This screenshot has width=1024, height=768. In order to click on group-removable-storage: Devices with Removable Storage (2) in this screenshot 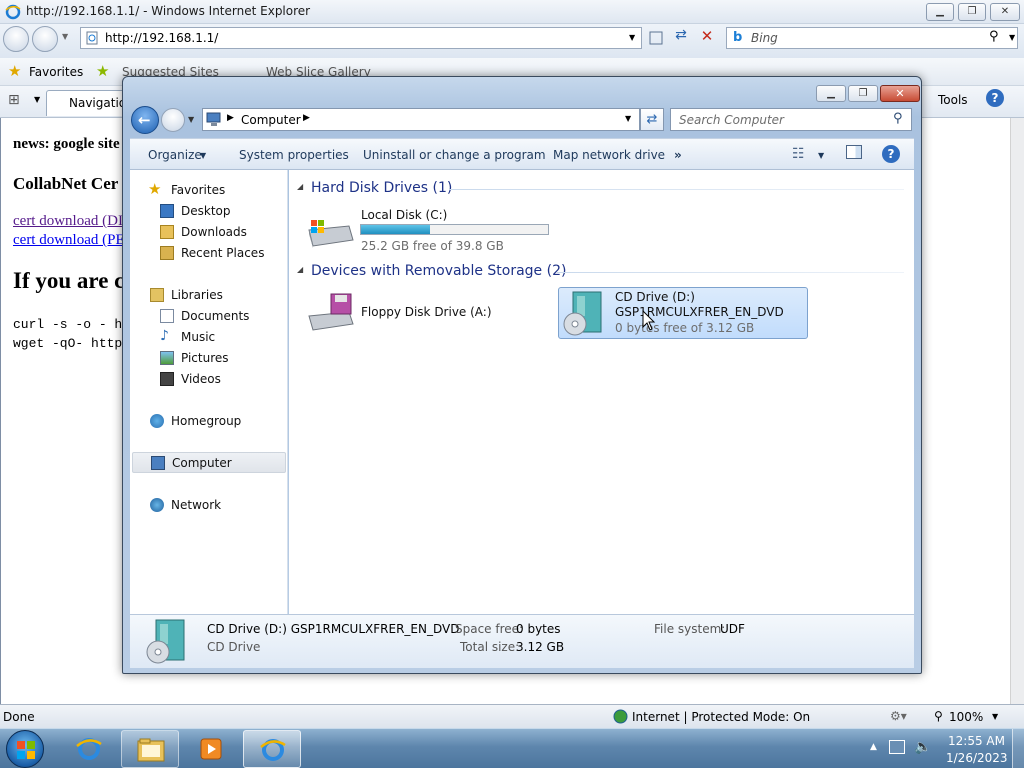, I will do `click(438, 271)`.